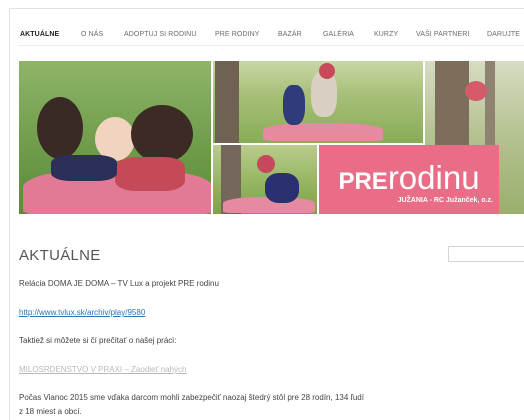 The height and width of the screenshot is (420, 524). I want to click on page-title: AKTUÁLNE, so click(60, 255).